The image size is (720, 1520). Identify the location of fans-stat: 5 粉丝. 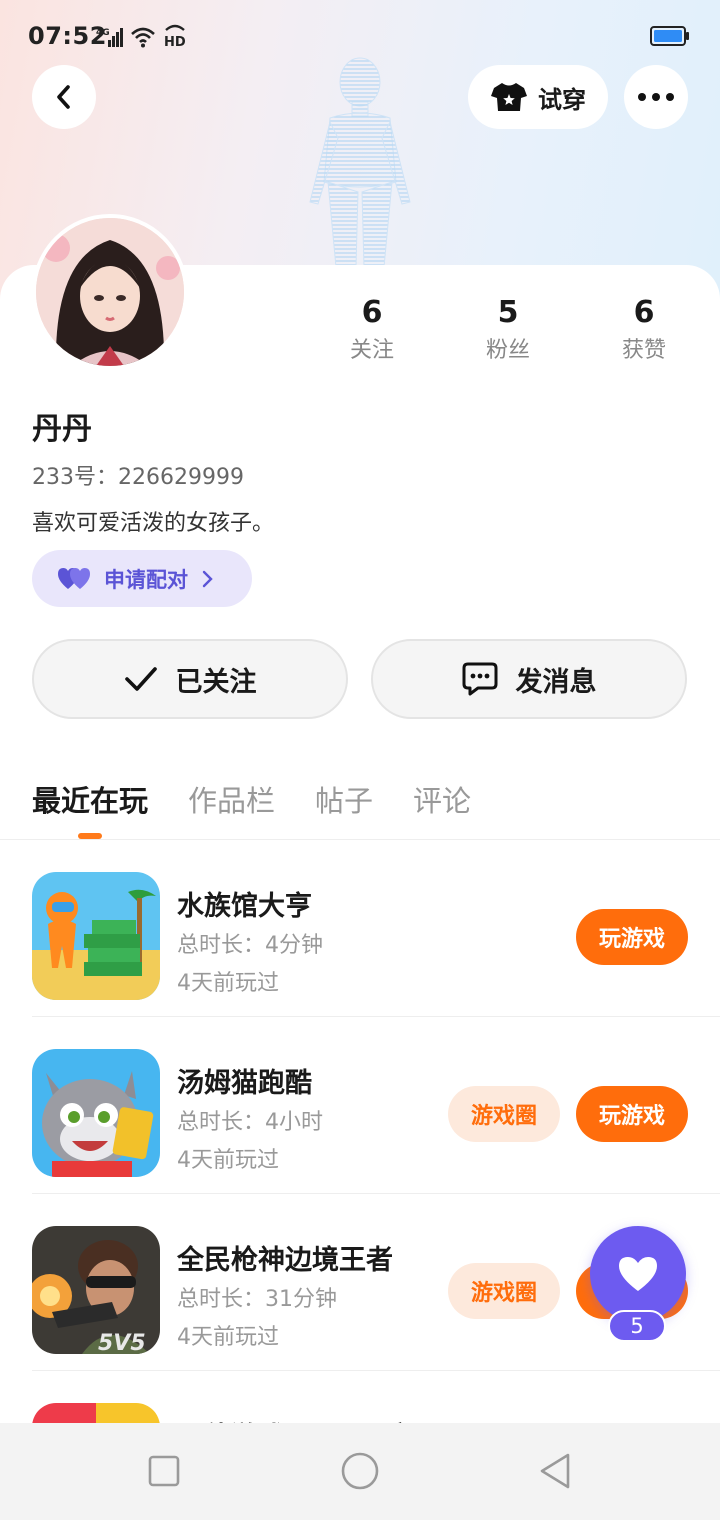
(508, 330).